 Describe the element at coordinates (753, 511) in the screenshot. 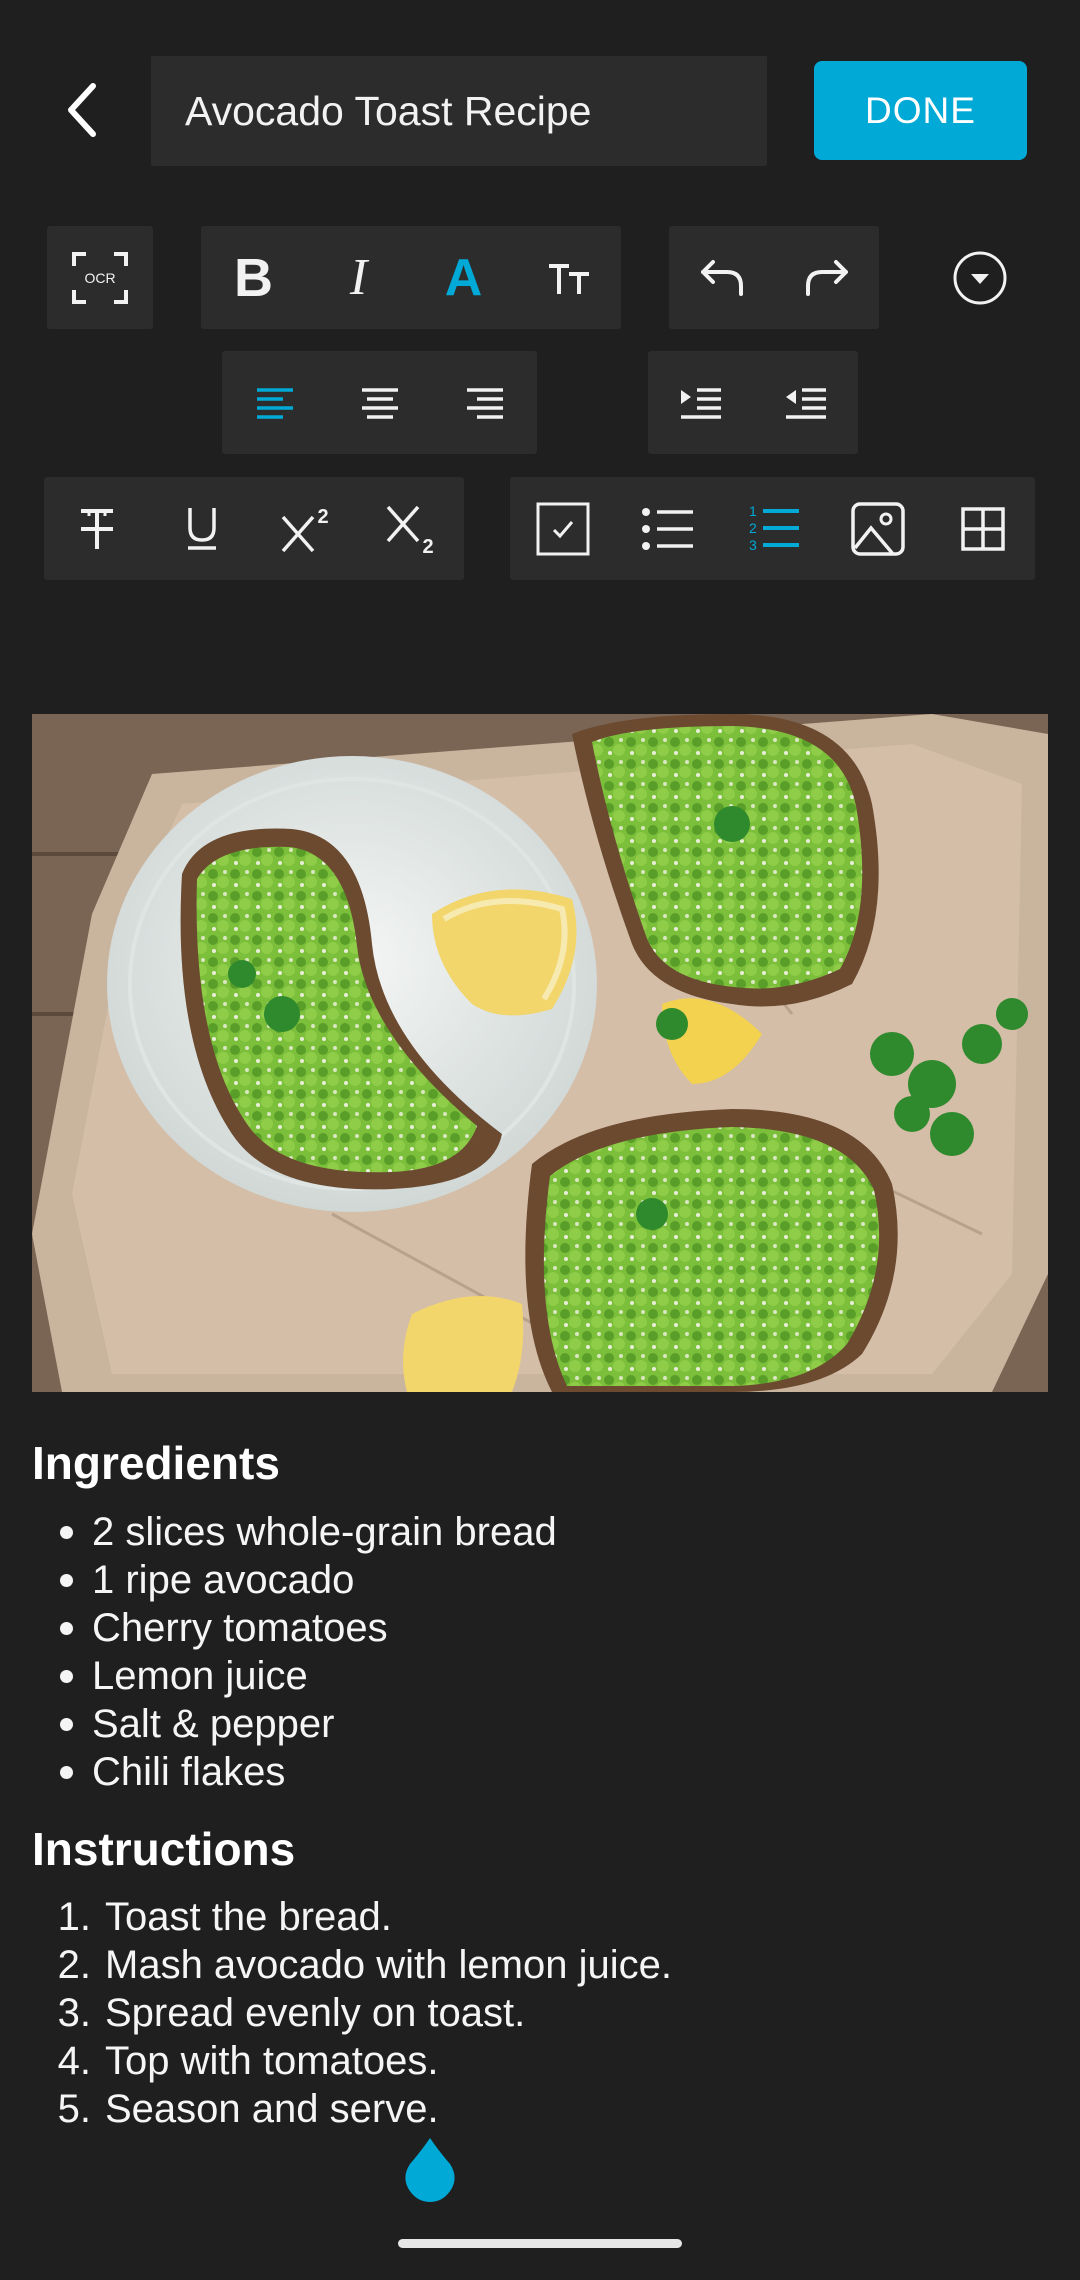

I see `svg-text: 1` at that location.